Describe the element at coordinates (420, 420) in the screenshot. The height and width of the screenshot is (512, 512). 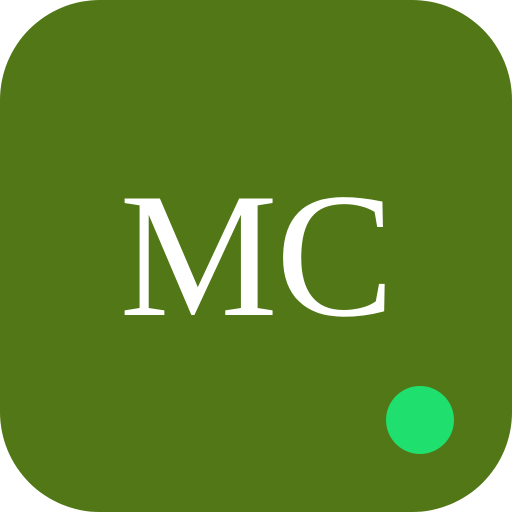
I see `online-status-icon` at that location.